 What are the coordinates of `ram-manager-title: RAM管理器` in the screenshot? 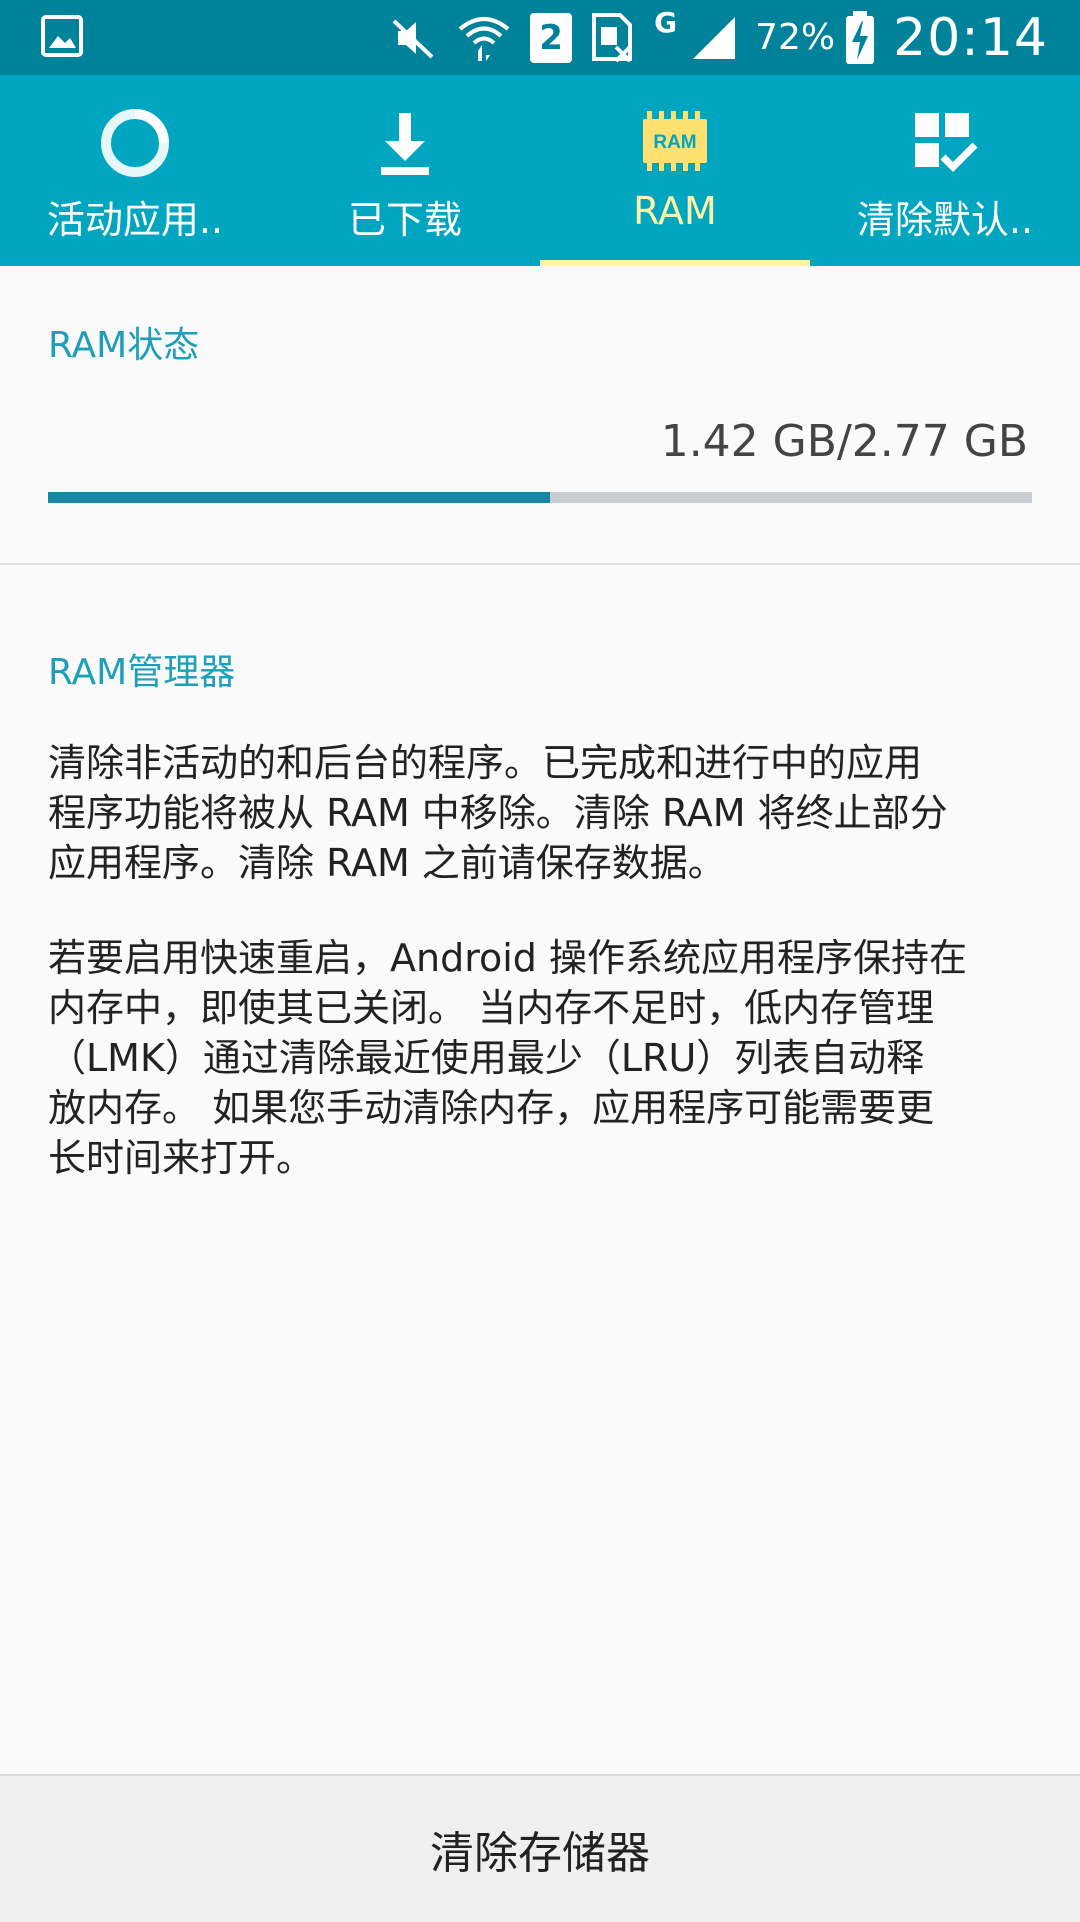 It's located at (142, 672).